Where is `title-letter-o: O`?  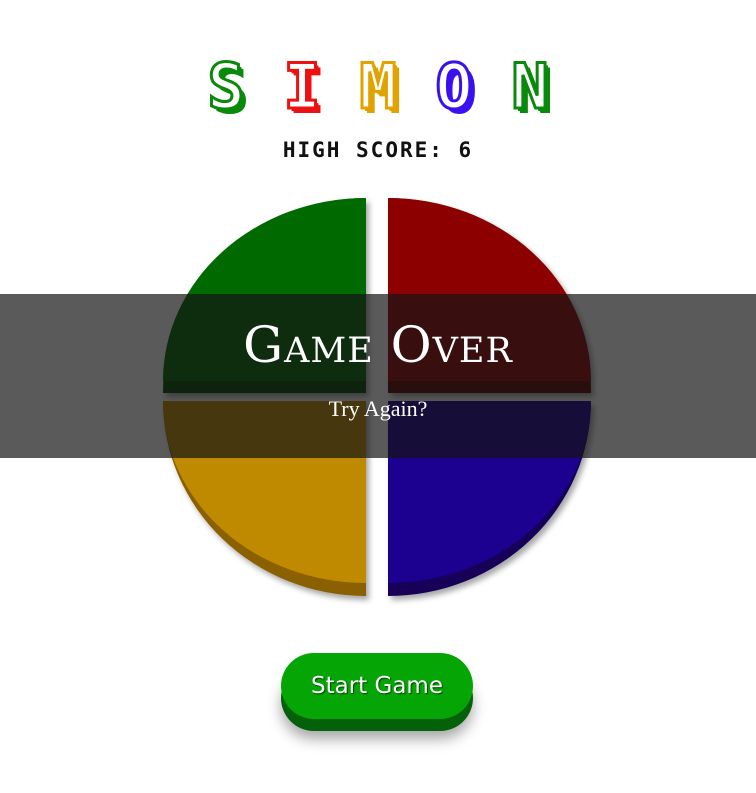 title-letter-o: O is located at coordinates (454, 86).